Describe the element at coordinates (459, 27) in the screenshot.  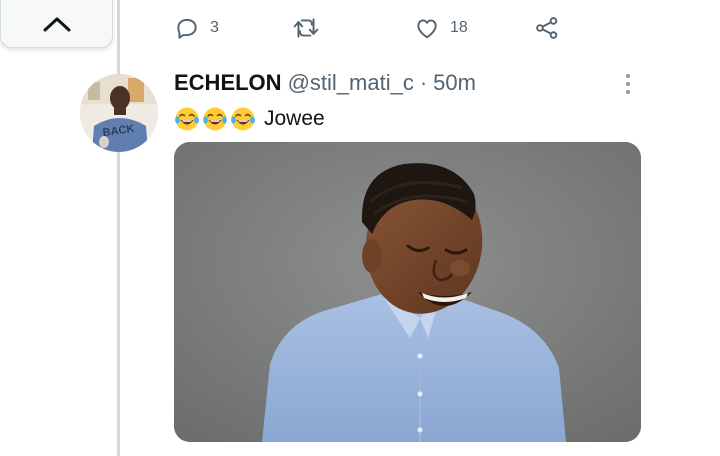
I see `like-count: 18` at that location.